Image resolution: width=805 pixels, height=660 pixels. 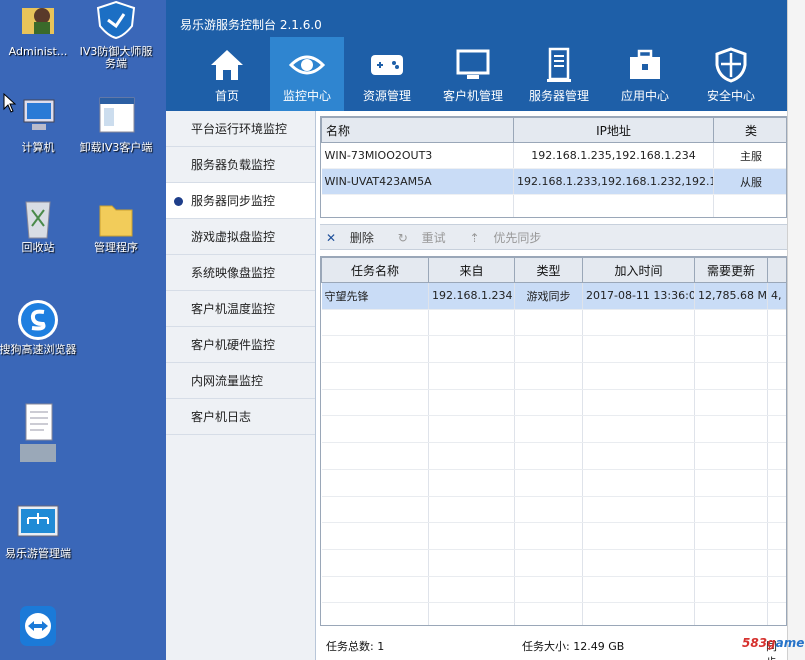 I want to click on column-header-name: 名称, so click(x=417, y=130).